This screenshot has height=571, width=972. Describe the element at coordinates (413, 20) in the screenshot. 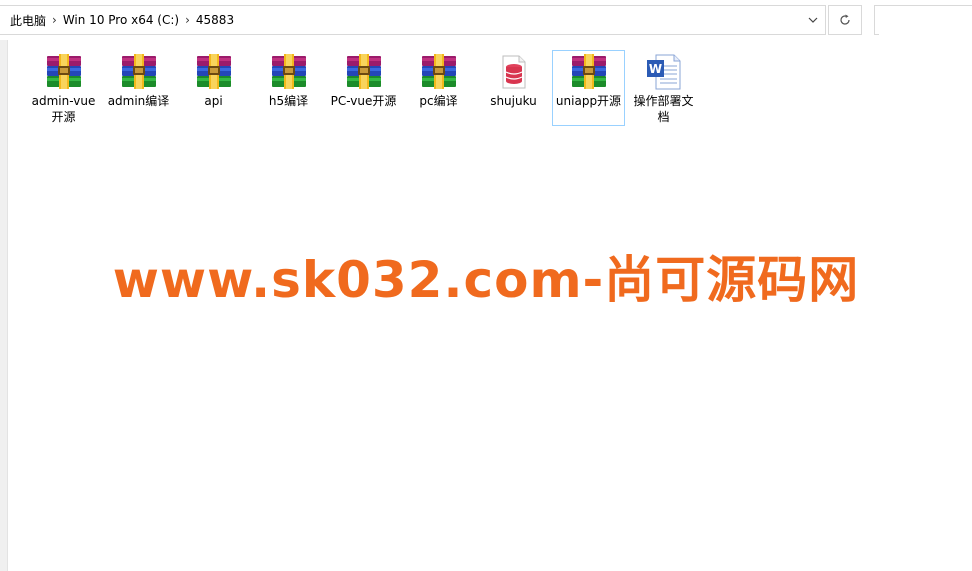

I see `address-bar: 此电脑 › Win 10 Pro x64 (C:) › 45883` at that location.